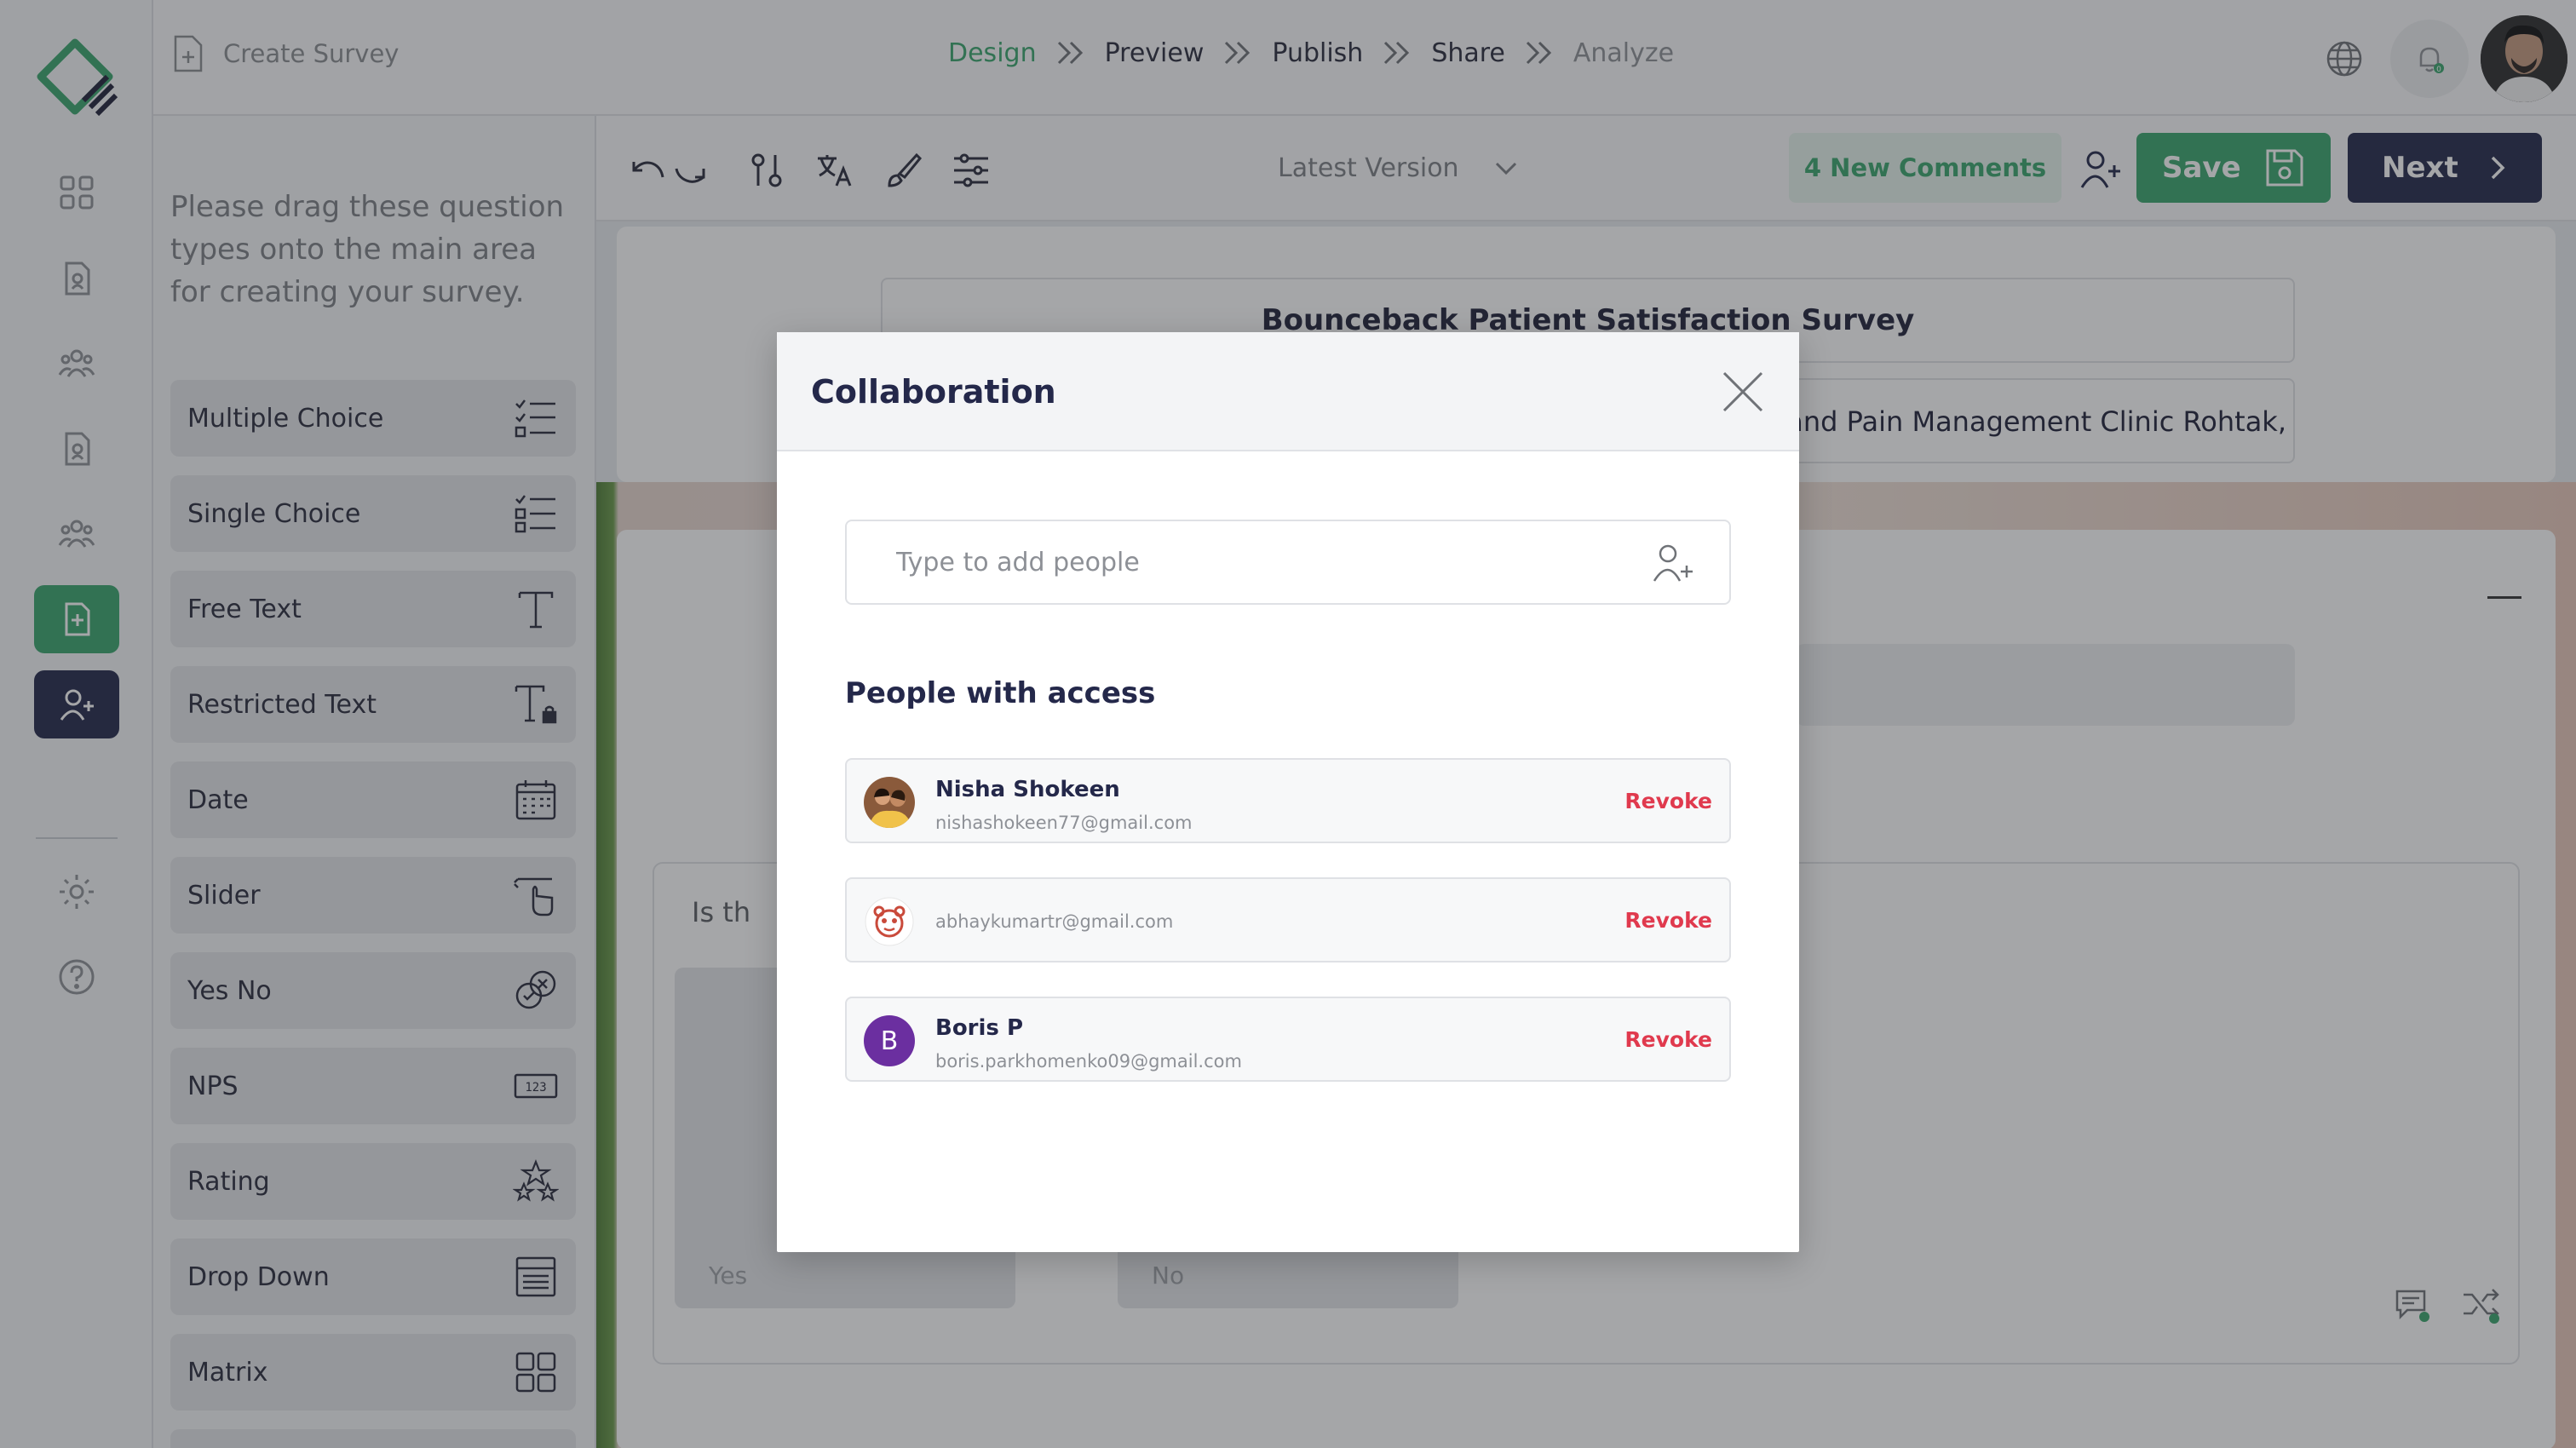 This screenshot has height=1448, width=2576. I want to click on person-row: abhaykumartr@gmail.com Revoke, so click(1288, 920).